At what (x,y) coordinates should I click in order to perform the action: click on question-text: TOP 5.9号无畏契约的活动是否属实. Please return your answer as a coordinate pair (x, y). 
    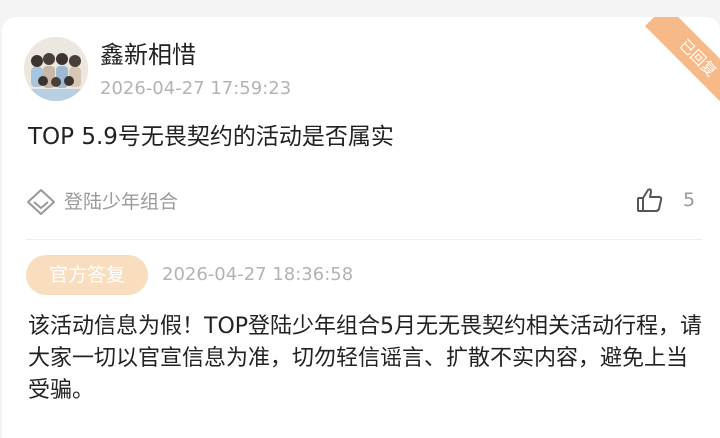
    Looking at the image, I should click on (211, 137).